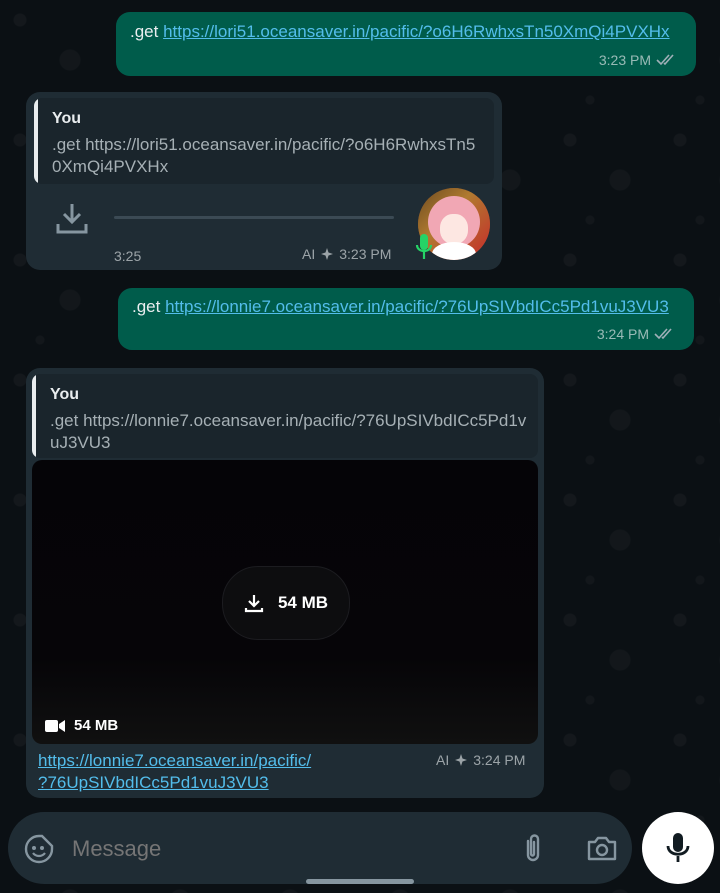  I want to click on voice-progress-track, so click(254, 217).